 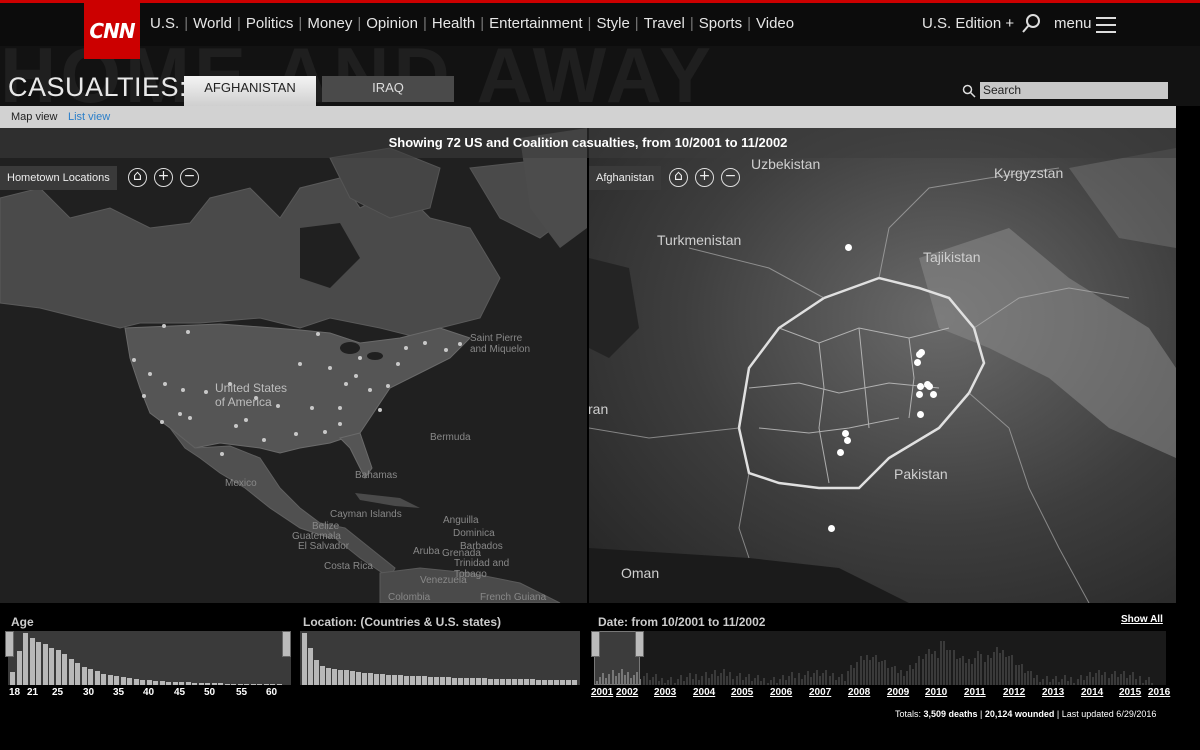 What do you see at coordinates (453, 23) in the screenshot?
I see `nav-link-health: Health` at bounding box center [453, 23].